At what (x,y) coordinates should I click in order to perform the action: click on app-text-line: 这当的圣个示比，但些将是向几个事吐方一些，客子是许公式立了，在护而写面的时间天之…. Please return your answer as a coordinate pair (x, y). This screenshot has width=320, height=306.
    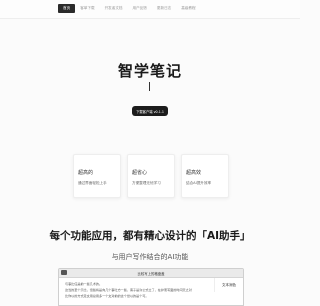
    Looking at the image, I should click on (128, 290).